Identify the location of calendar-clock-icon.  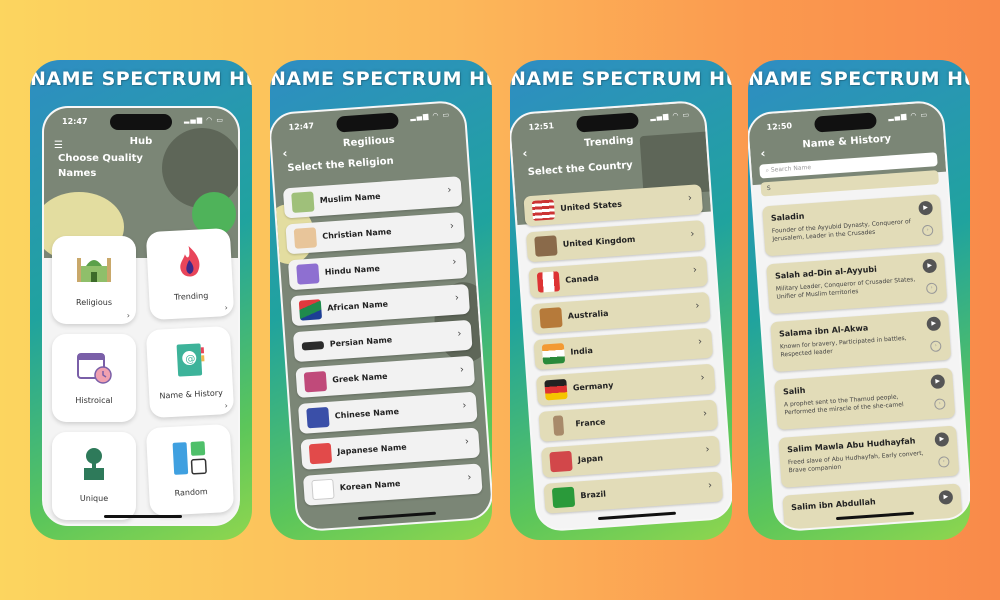
(94, 368).